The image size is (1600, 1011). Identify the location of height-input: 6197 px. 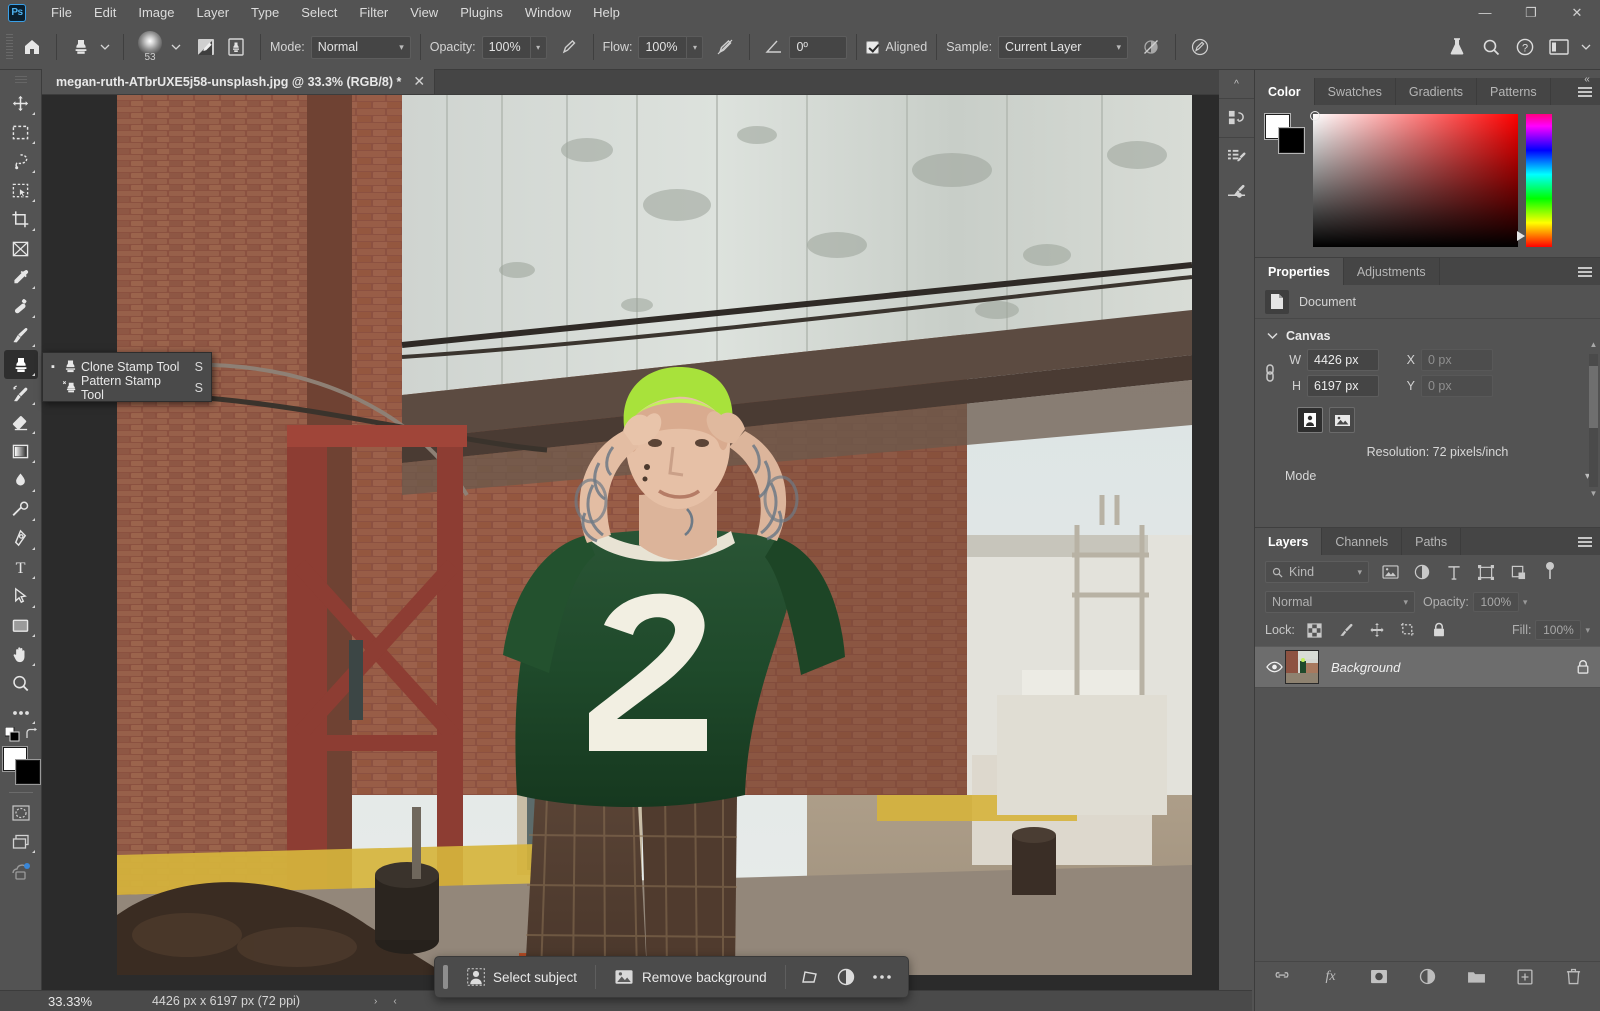
(1343, 386).